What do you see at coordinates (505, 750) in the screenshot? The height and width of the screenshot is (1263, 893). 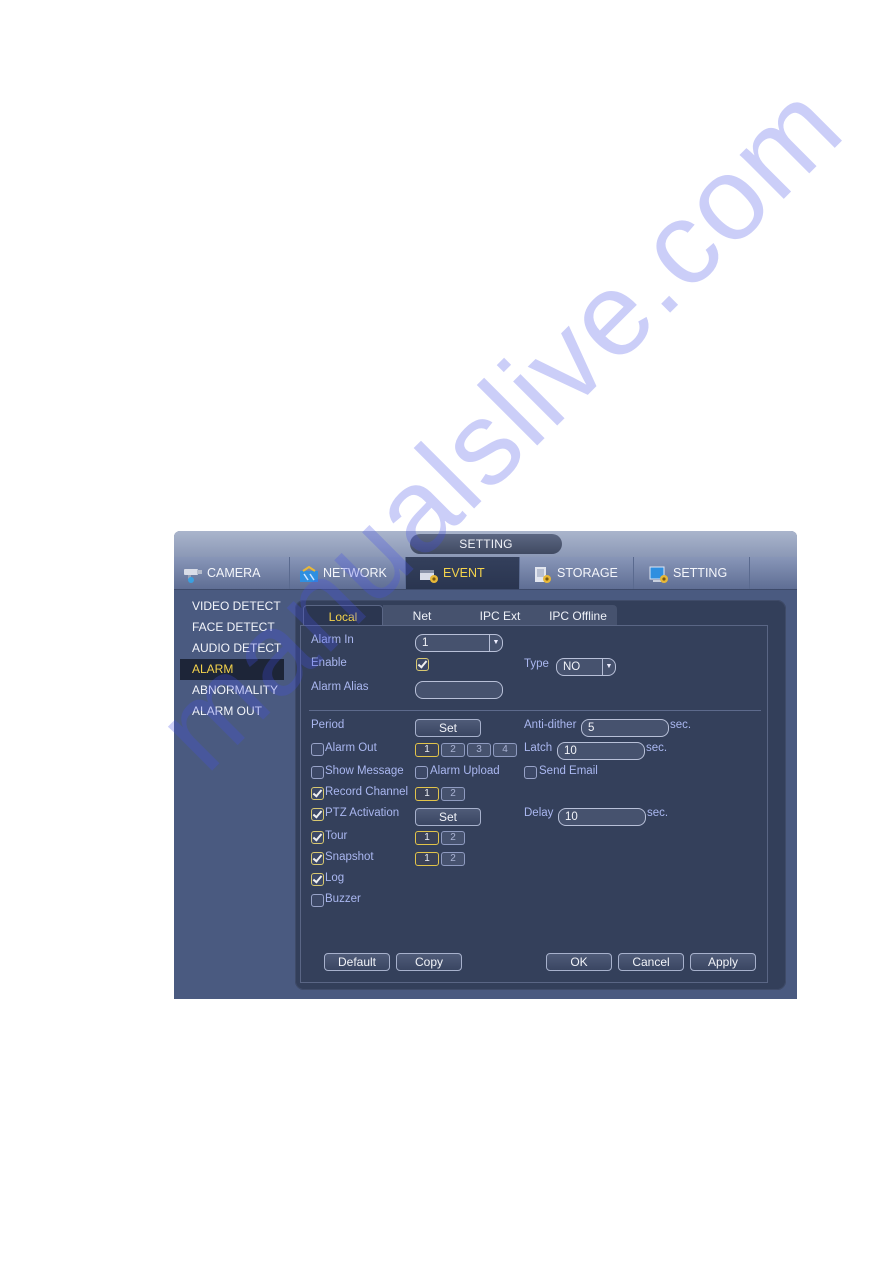 I see `alarm-out-channel-4: 4` at bounding box center [505, 750].